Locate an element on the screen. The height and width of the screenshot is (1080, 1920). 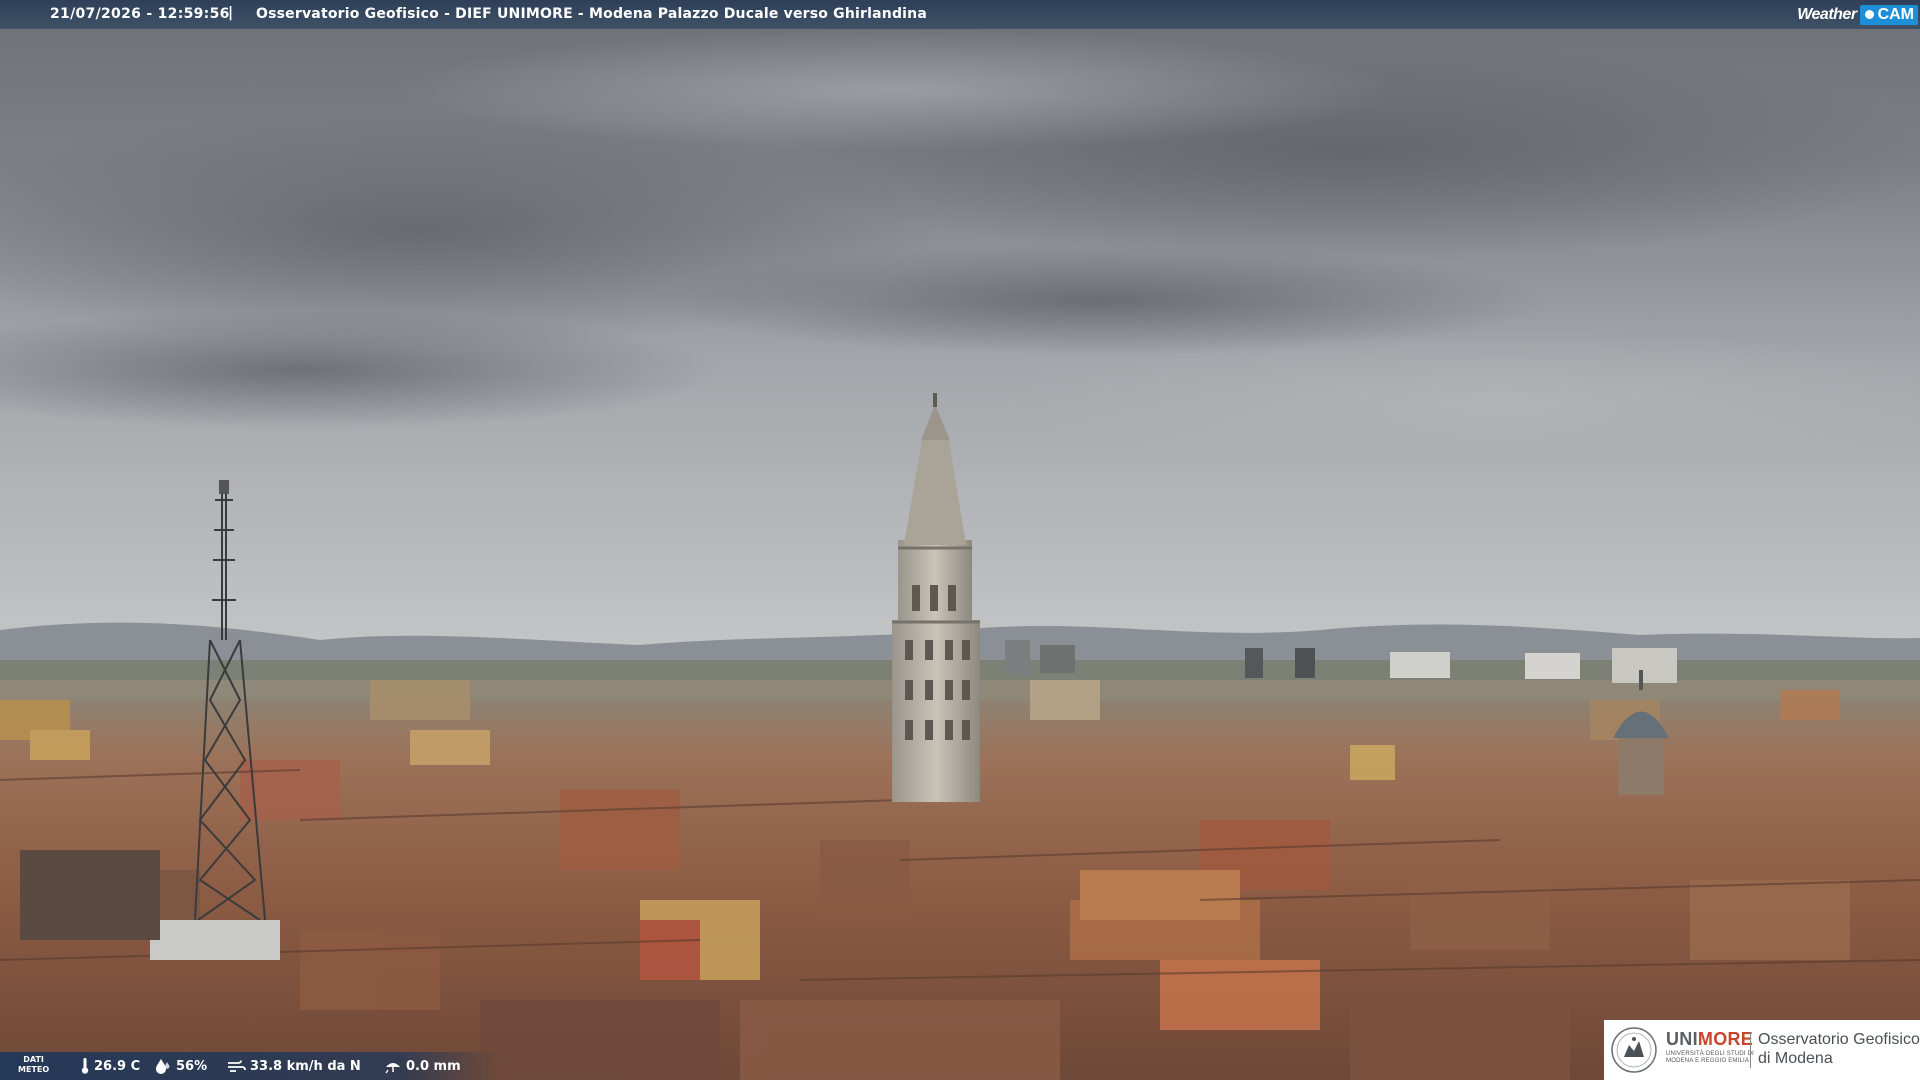
university-subtitle-line1: UNIVERSITÀ DEGLI STUDI DI is located at coordinates (1710, 1054).